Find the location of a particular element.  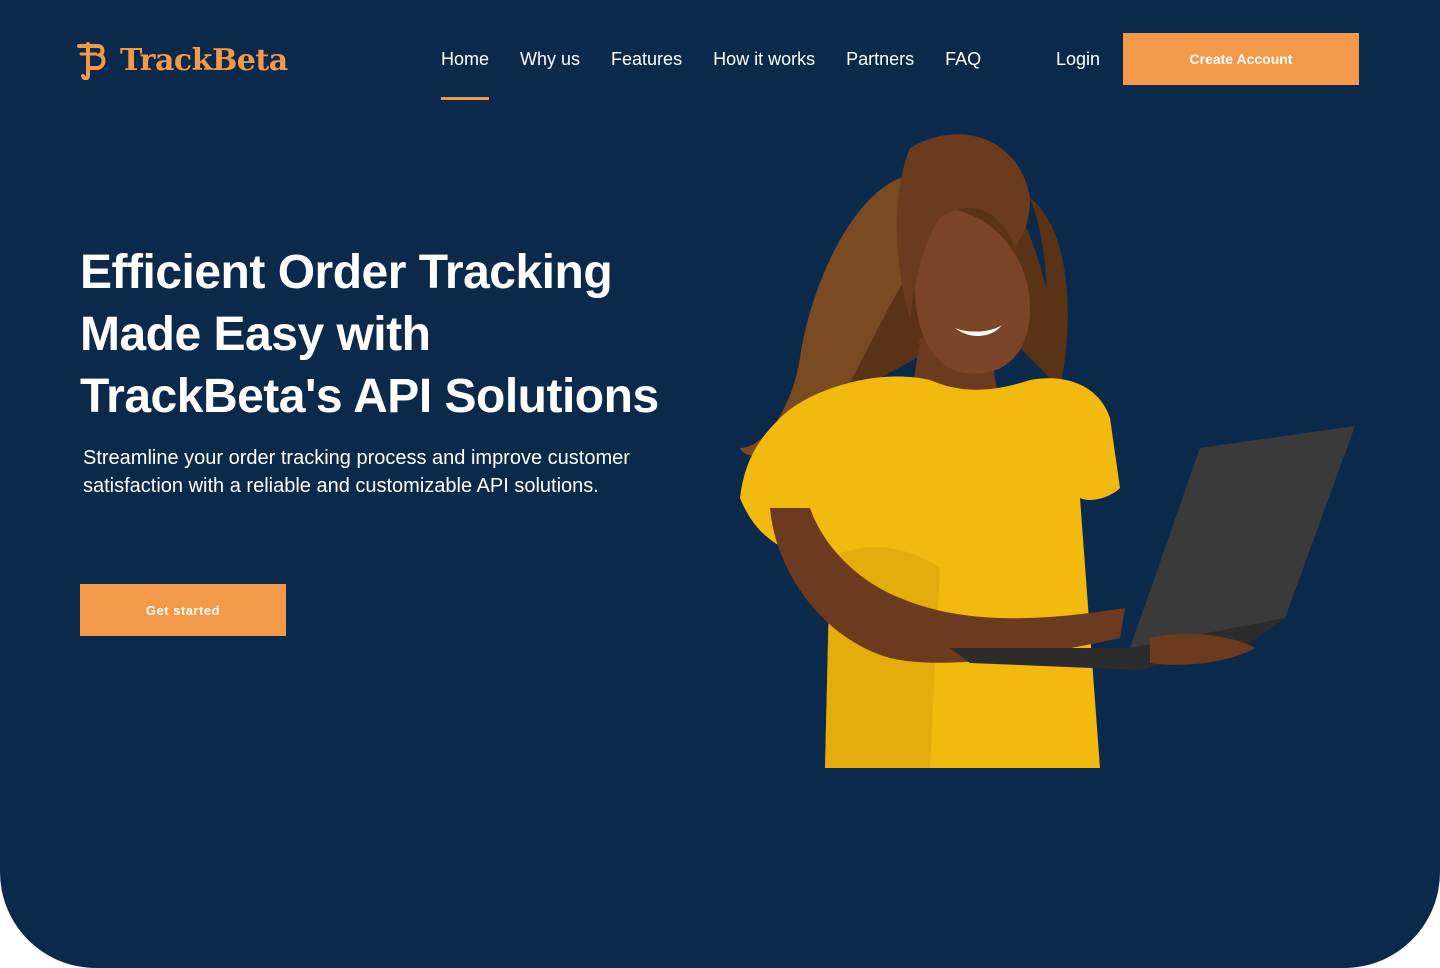

trackbeta-logo-icon is located at coordinates (91, 61).